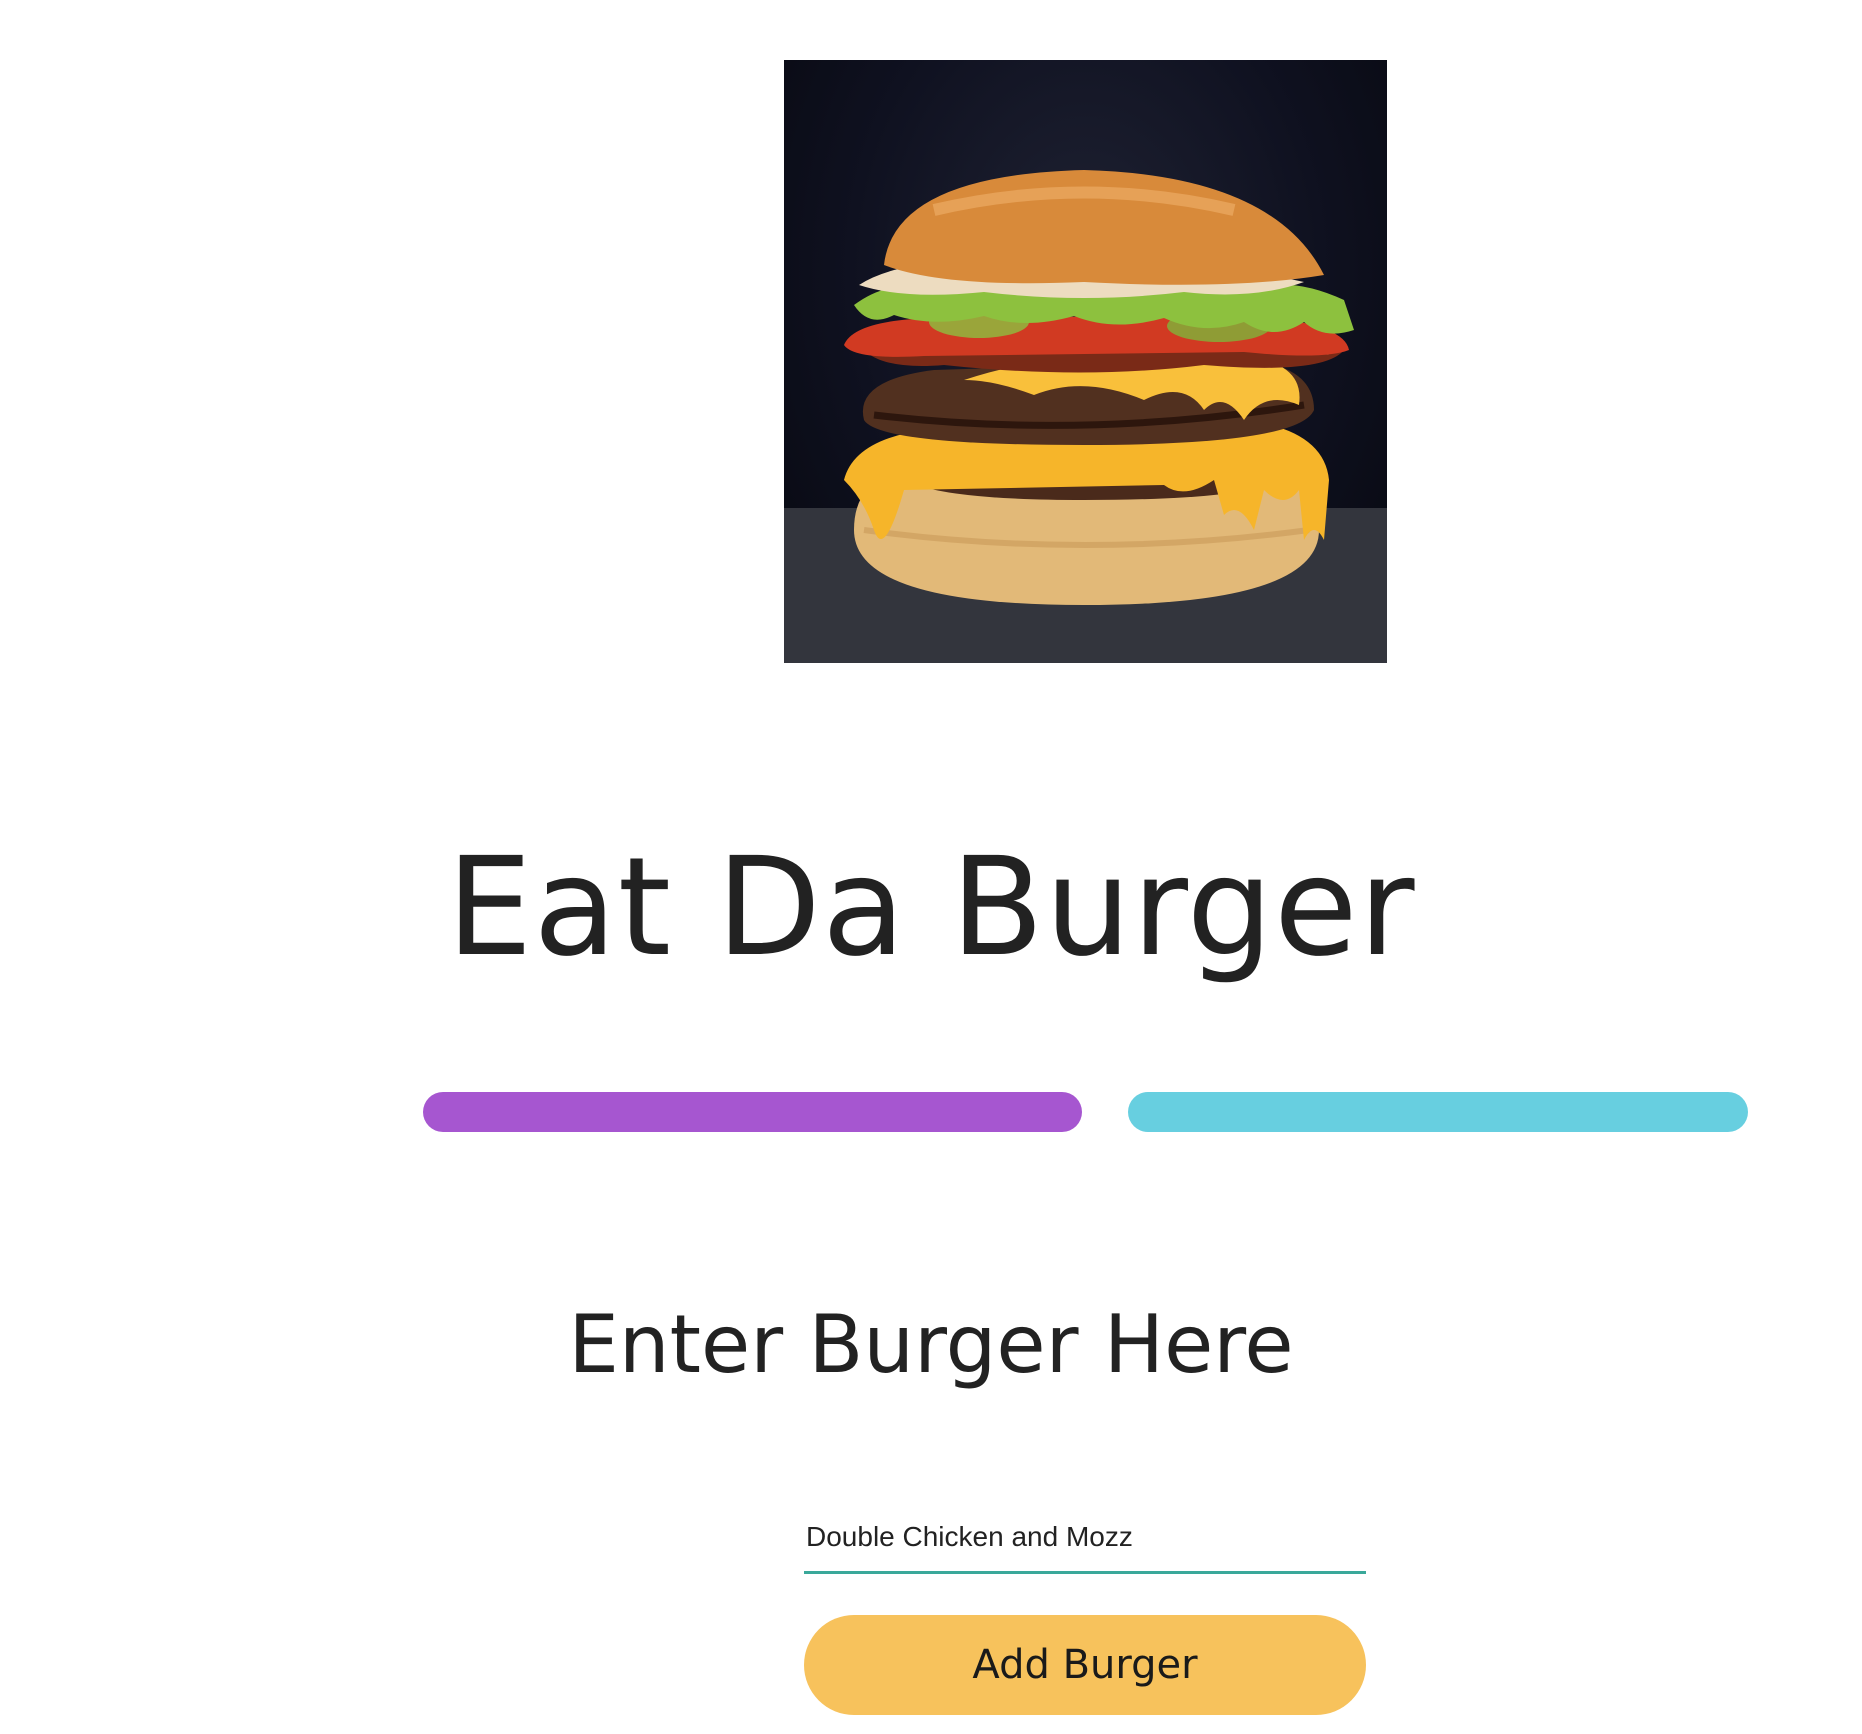 The image size is (1862, 1734). Describe the element at coordinates (1085, 1665) in the screenshot. I see `add-burger-button: Add Burger` at that location.